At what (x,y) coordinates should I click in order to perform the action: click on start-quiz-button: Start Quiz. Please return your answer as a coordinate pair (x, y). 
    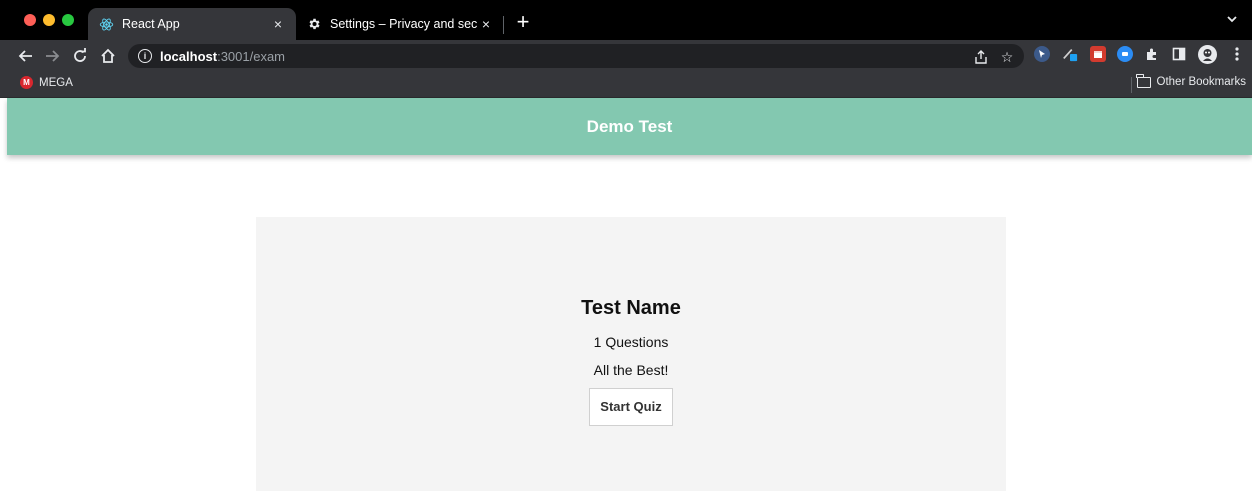
    Looking at the image, I should click on (631, 407).